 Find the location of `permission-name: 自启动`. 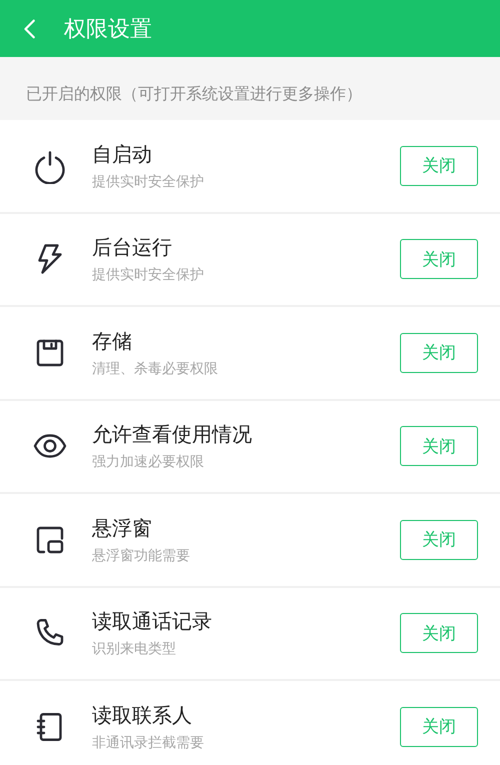

permission-name: 自启动 is located at coordinates (122, 154).